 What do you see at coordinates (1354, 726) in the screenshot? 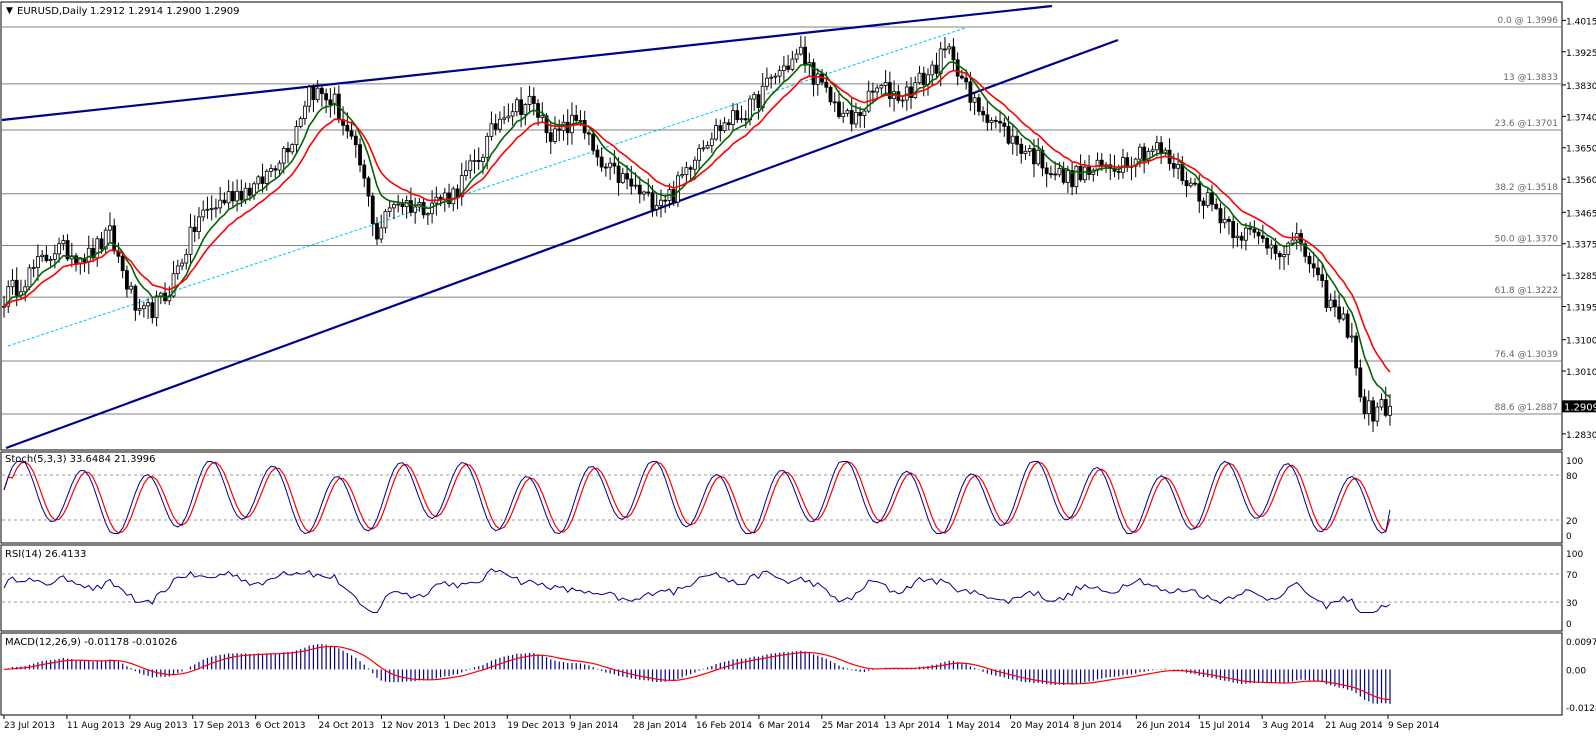
I see `time-tick-label: 21 Aug 2014` at bounding box center [1354, 726].